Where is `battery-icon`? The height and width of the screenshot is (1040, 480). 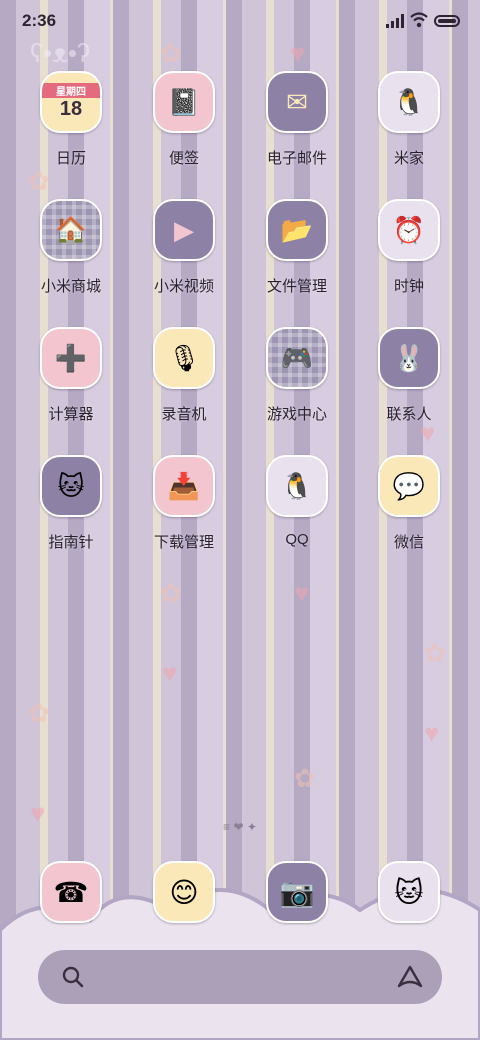 battery-icon is located at coordinates (447, 21).